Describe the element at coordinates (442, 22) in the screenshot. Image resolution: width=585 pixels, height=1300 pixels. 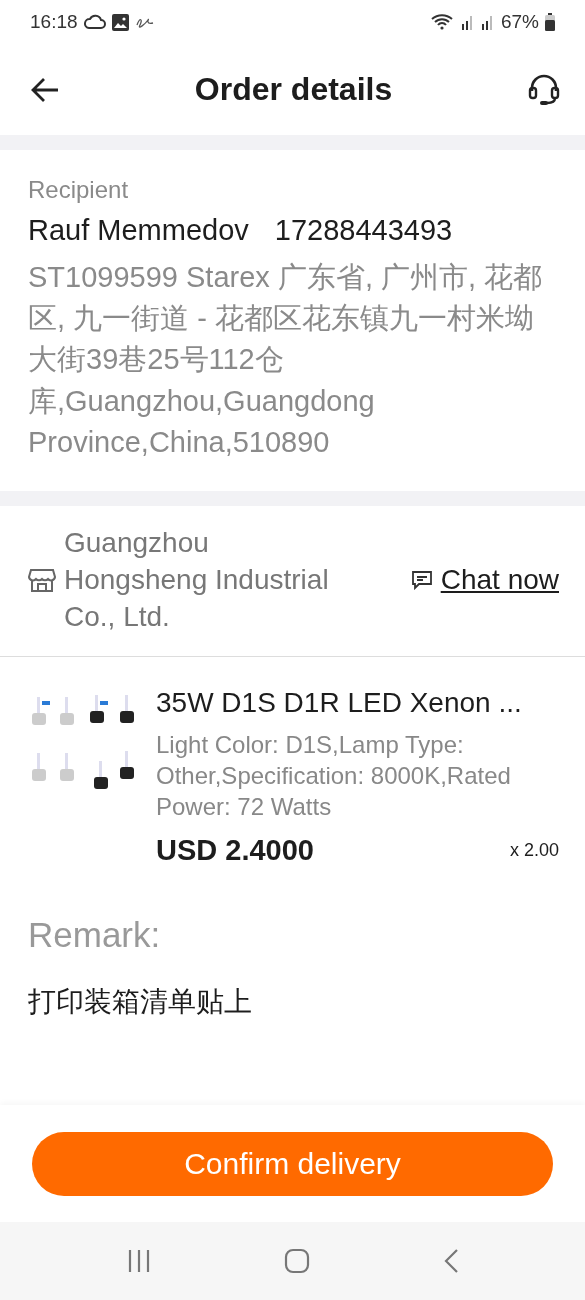
I see `wifi-icon` at that location.